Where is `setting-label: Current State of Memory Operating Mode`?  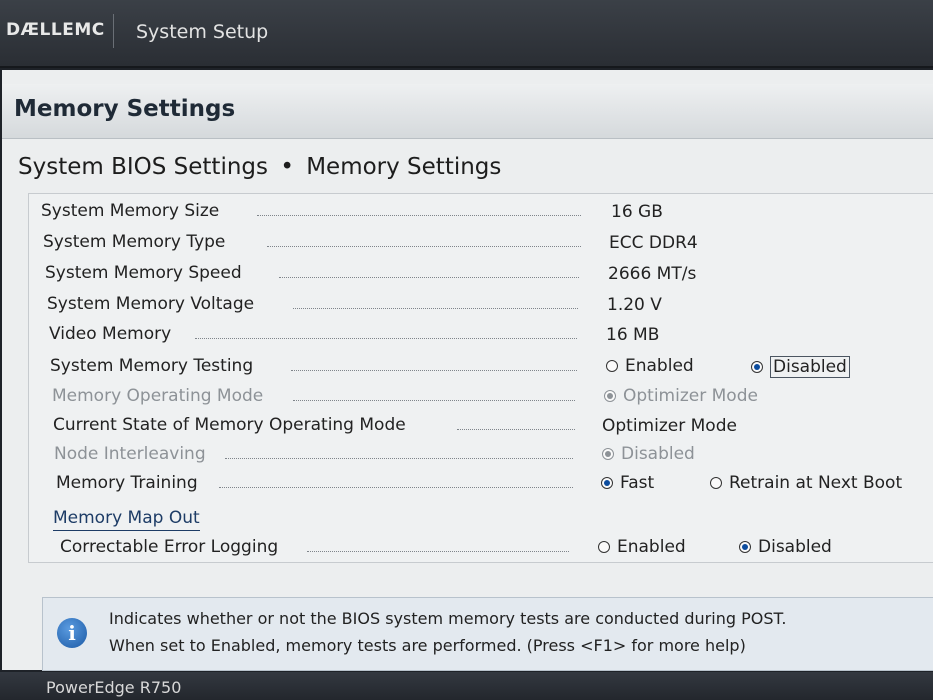
setting-label: Current State of Memory Operating Mode is located at coordinates (229, 425).